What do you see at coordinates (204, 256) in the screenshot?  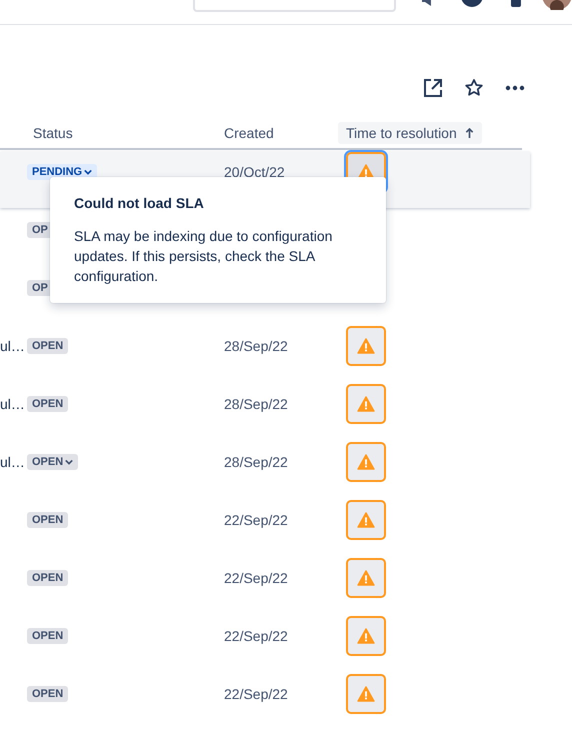 I see `tooltip-text: SLA may be indexing due to configuration updates. If this persists, check the SLA configuration.` at bounding box center [204, 256].